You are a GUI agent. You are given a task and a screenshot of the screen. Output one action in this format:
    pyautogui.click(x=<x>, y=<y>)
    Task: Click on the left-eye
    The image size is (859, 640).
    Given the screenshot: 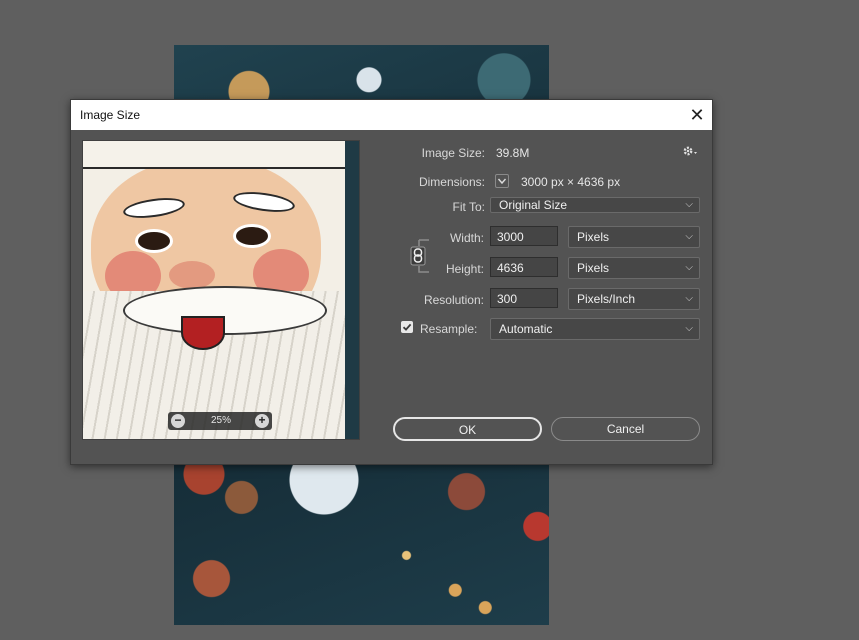 What is the action you would take?
    pyautogui.click(x=154, y=241)
    